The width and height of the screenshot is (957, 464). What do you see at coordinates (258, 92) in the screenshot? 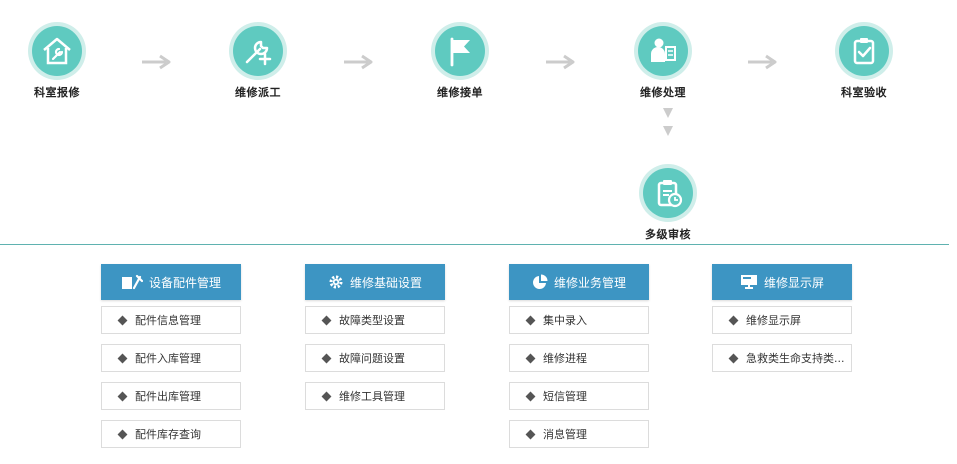
I see `step-dispatch-label: 维修派工` at bounding box center [258, 92].